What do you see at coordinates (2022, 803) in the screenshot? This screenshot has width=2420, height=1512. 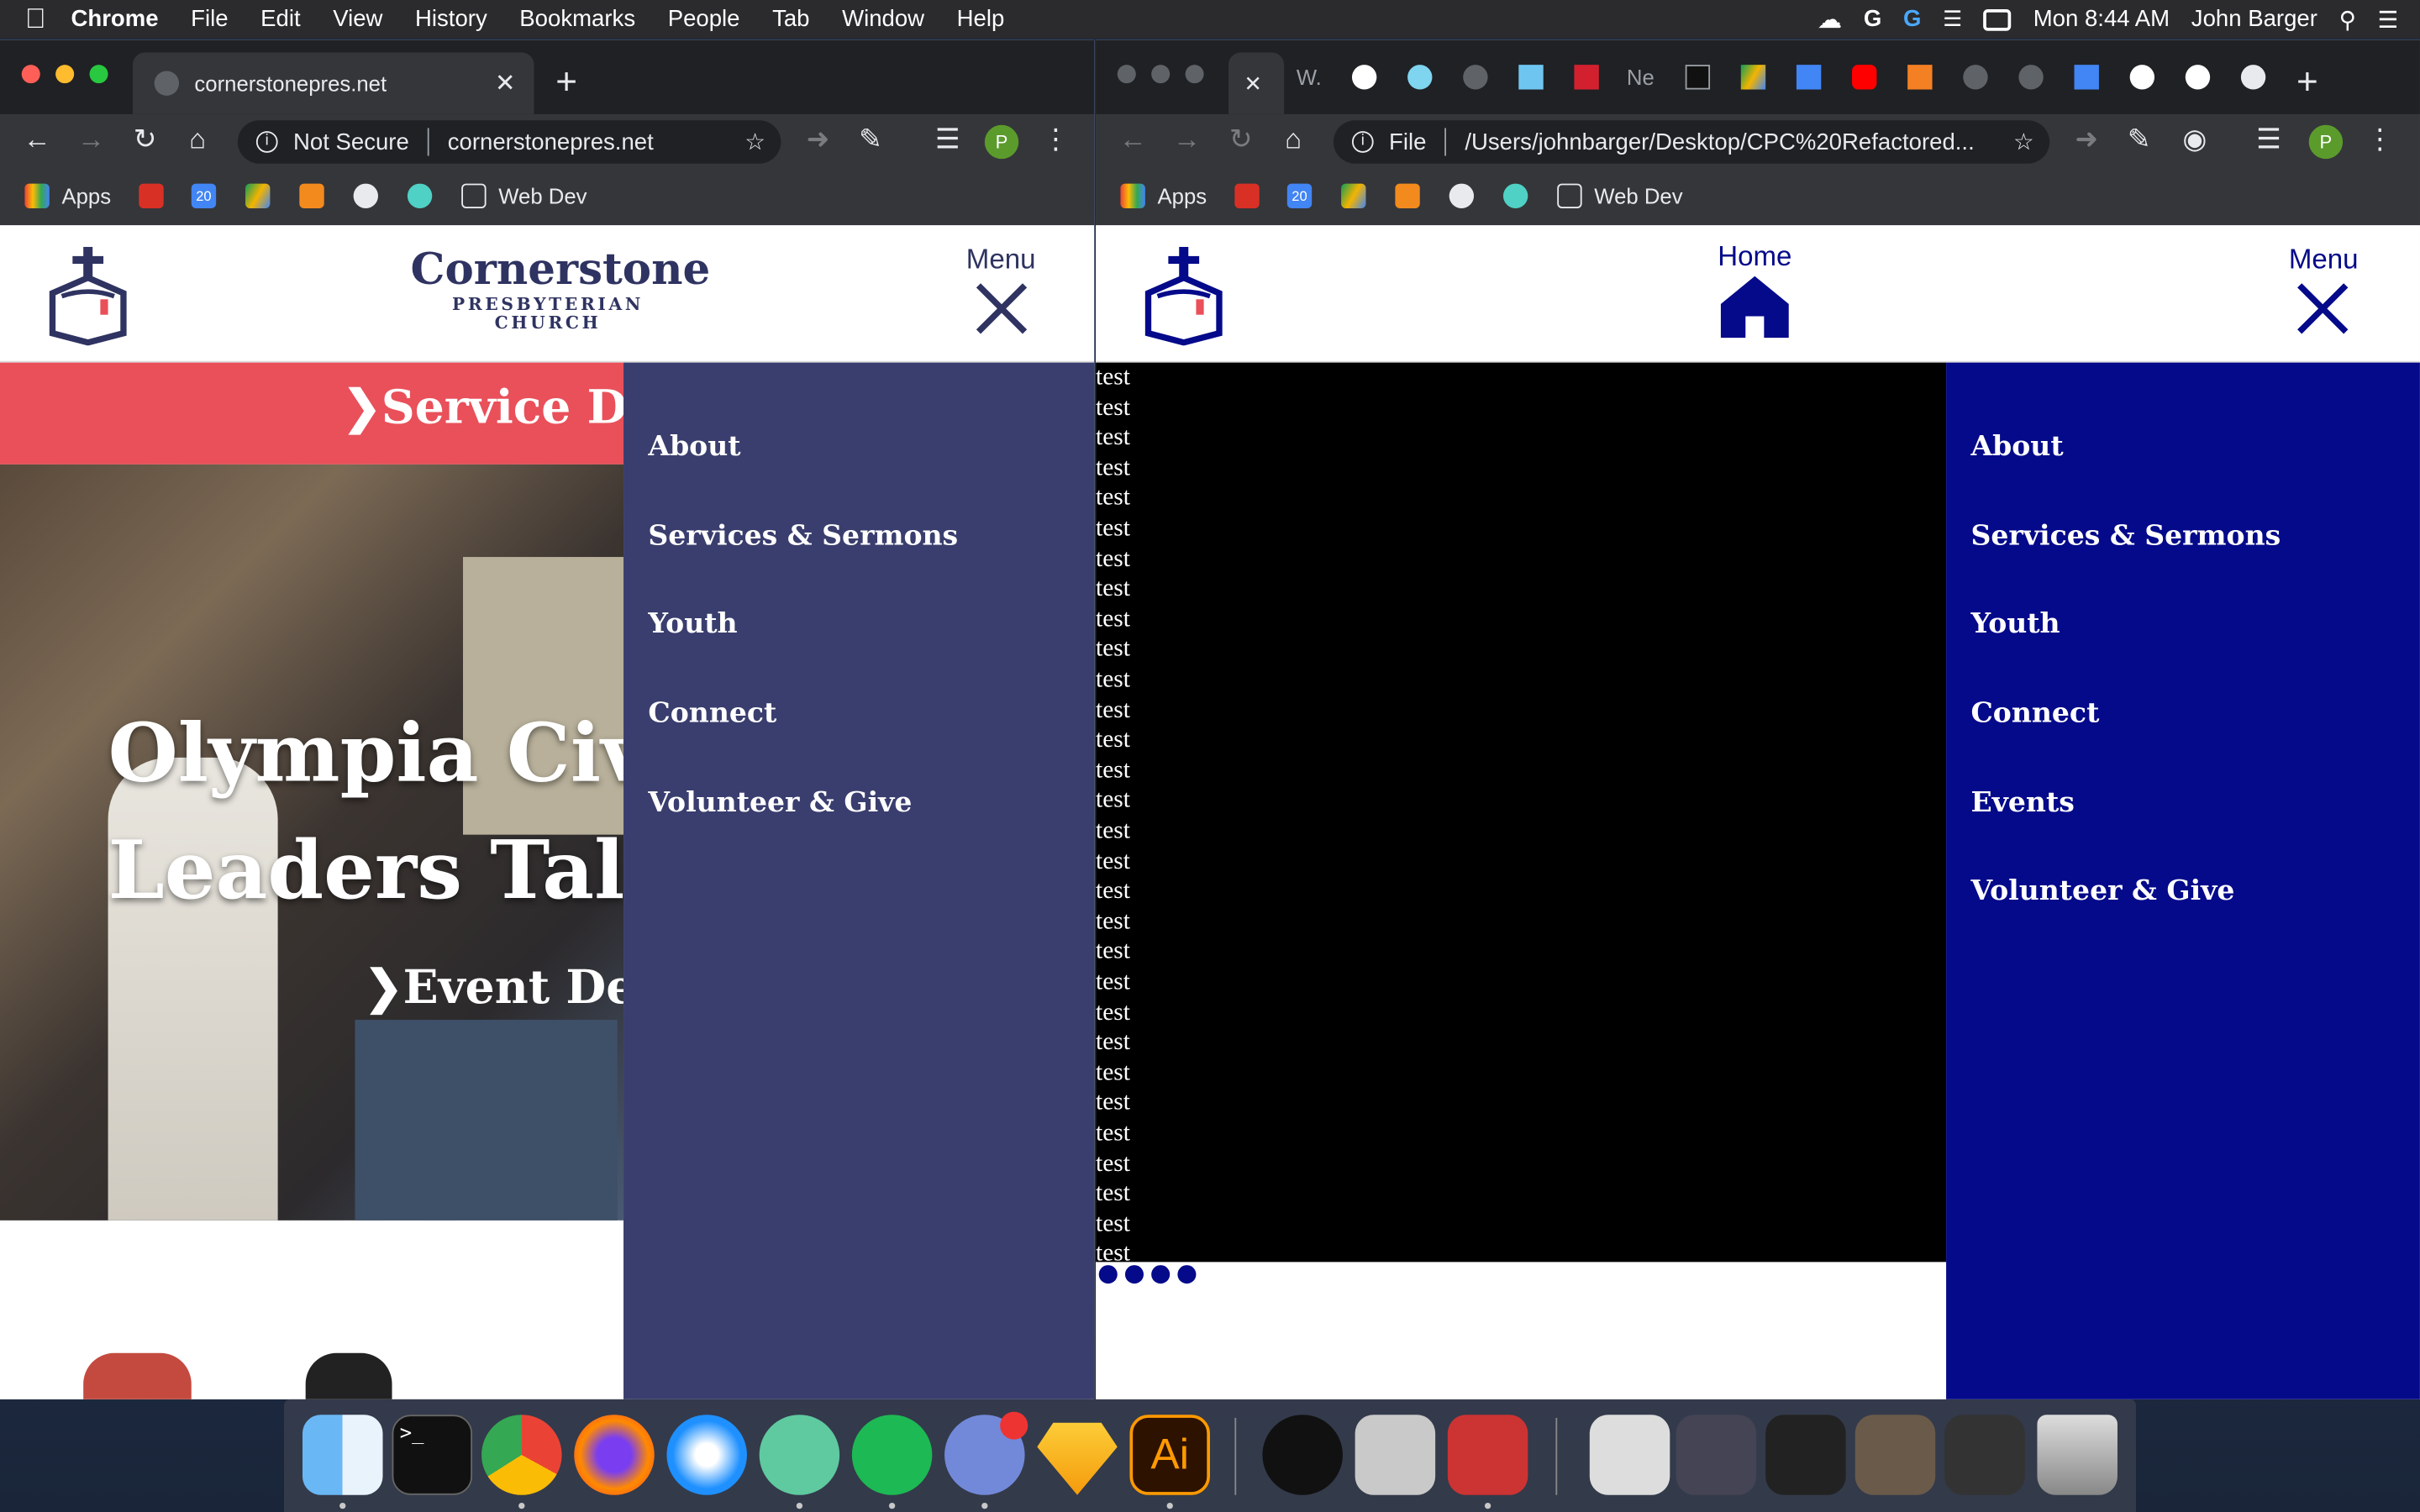 I see `nav-events: Events` at bounding box center [2022, 803].